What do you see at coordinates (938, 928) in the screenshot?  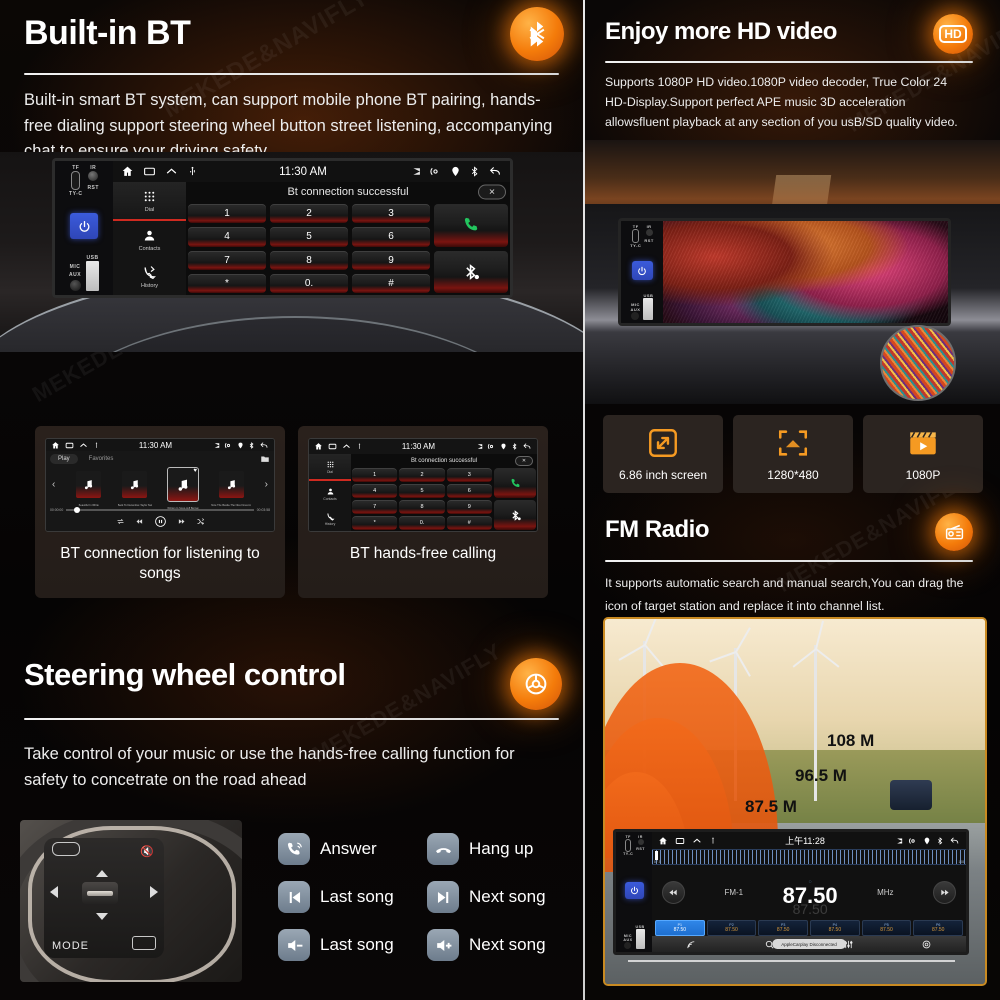 I see `preset-button: P6 87.50` at bounding box center [938, 928].